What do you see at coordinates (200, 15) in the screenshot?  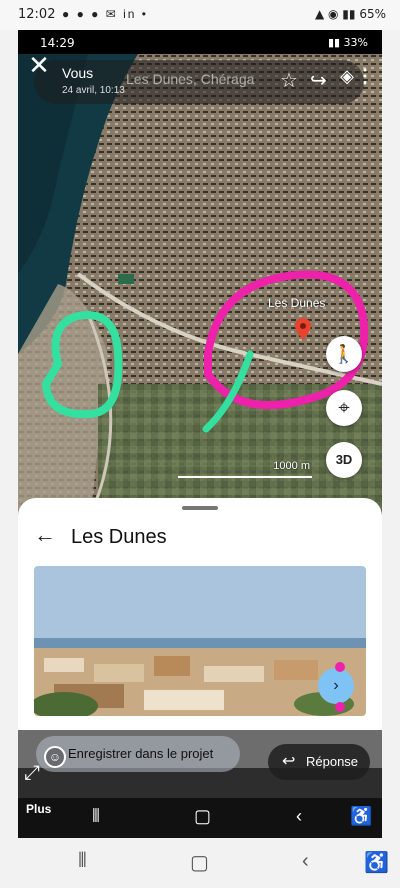 I see `outer-status-bar: 12:02 ● ● ● ✉ in • ▲ ◉ ▮▮ 65%` at bounding box center [200, 15].